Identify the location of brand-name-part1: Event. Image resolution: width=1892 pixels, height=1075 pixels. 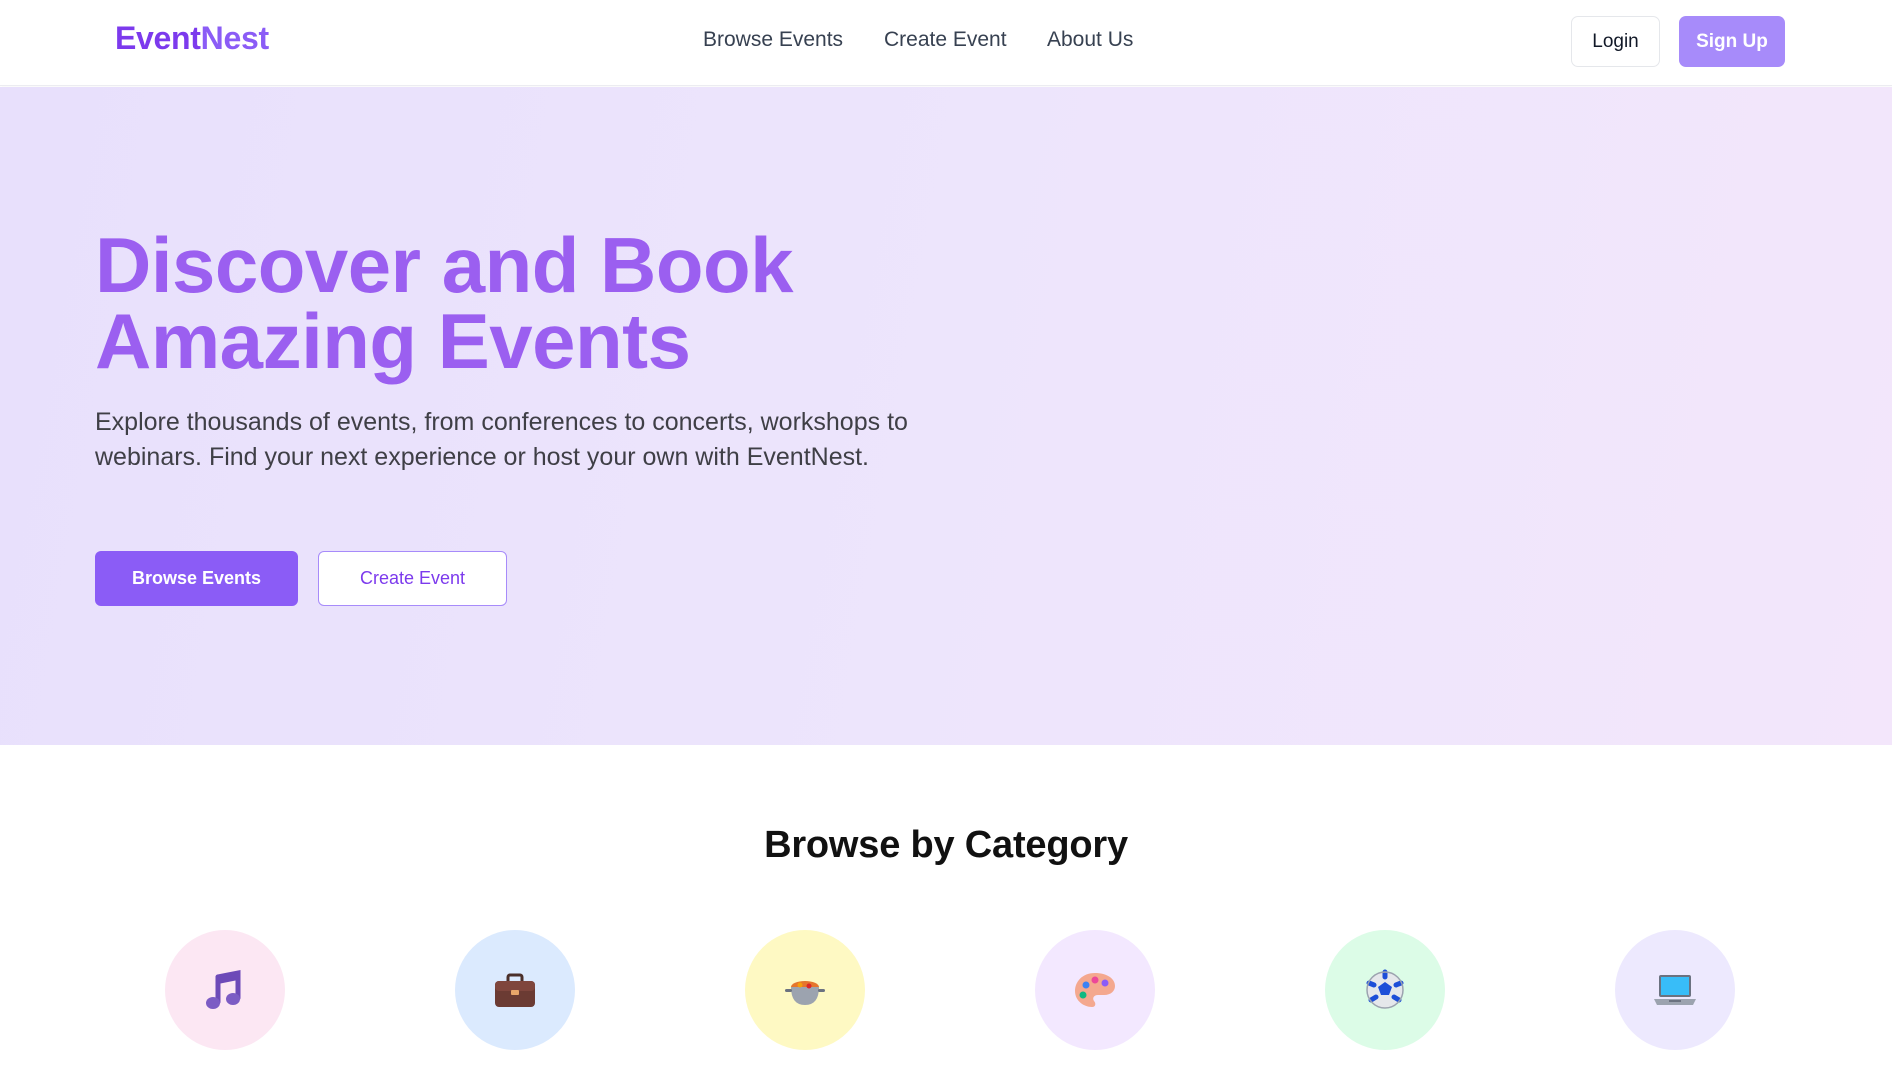
(158, 38).